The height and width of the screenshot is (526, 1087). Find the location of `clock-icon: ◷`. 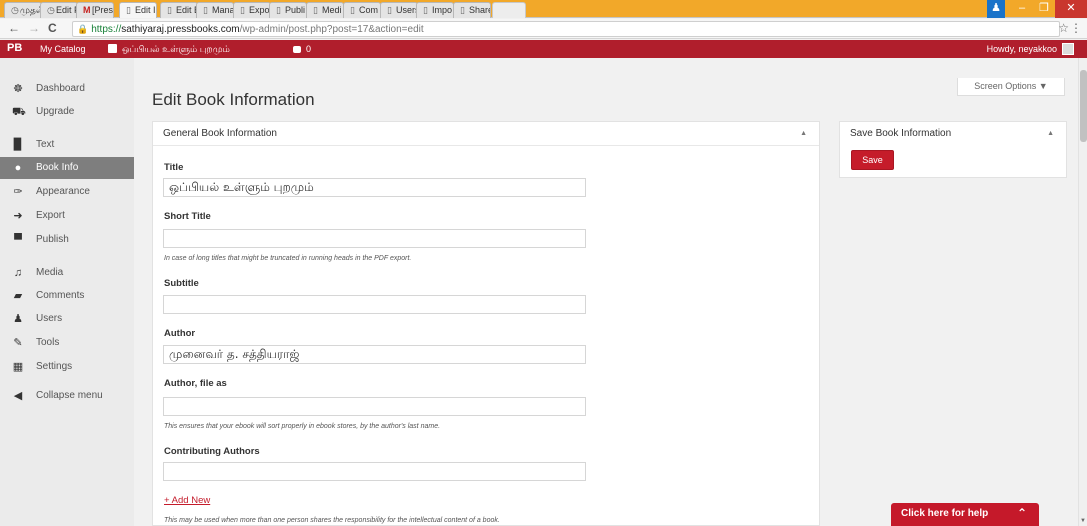

clock-icon: ◷ is located at coordinates (15, 10).